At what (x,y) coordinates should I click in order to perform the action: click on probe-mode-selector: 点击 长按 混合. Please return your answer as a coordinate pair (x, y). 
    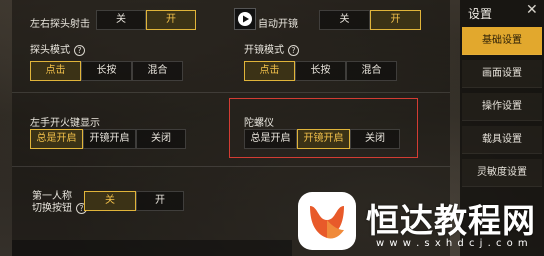
    Looking at the image, I should click on (106, 71).